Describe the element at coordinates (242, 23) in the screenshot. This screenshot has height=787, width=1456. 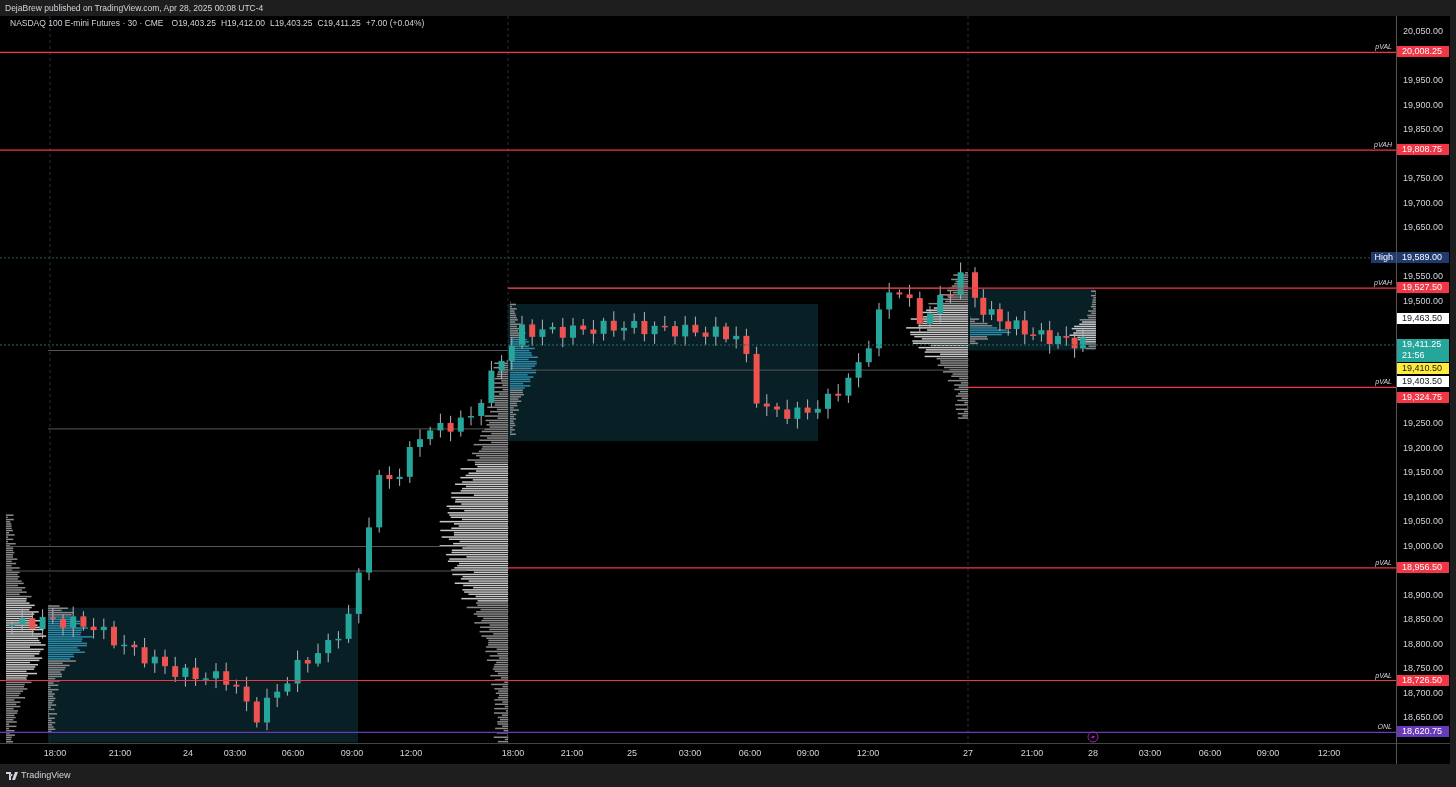
I see `ohlc-value: H19,412.00` at that location.